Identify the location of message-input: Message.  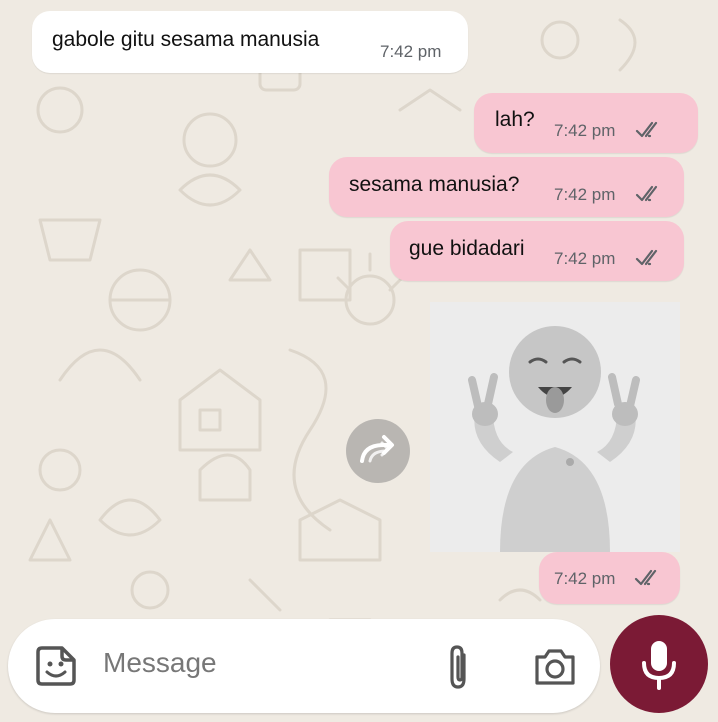
(160, 663).